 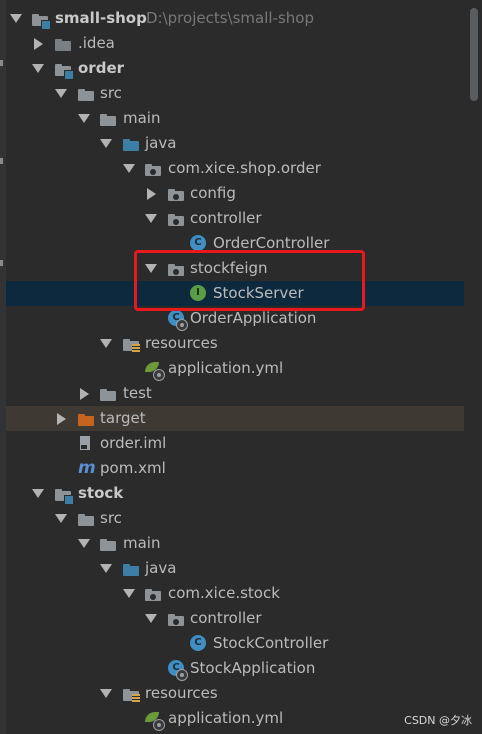 I want to click on maven-icon: m, so click(x=87, y=468).